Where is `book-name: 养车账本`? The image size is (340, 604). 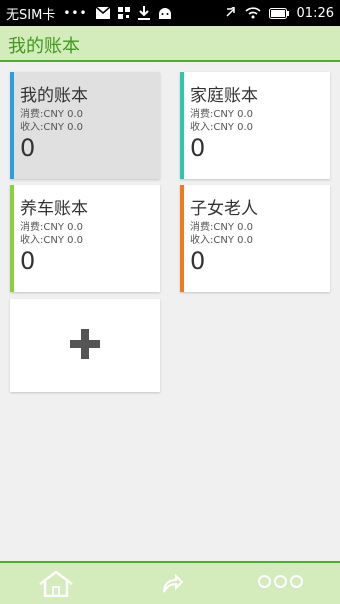
book-name: 养车账本 is located at coordinates (54, 209).